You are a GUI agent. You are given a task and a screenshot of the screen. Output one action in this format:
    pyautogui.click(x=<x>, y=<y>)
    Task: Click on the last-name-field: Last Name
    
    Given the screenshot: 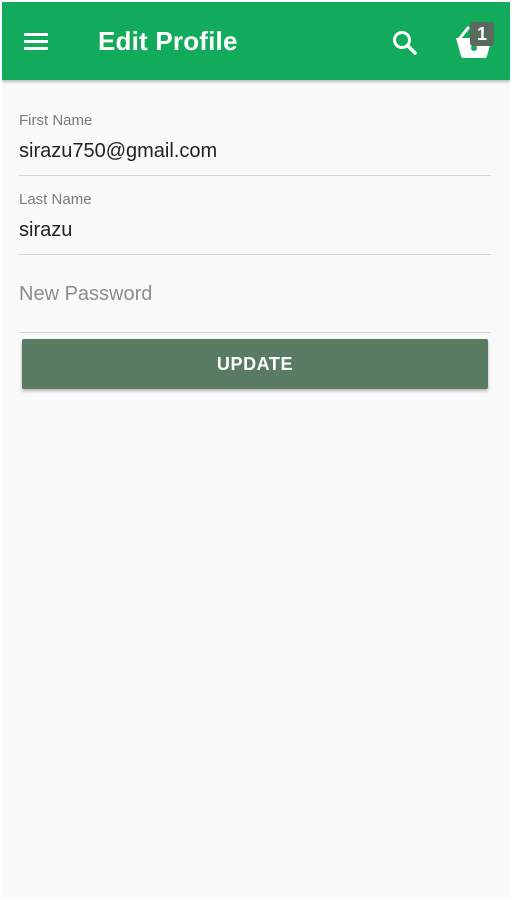 What is the action you would take?
    pyautogui.click(x=255, y=224)
    